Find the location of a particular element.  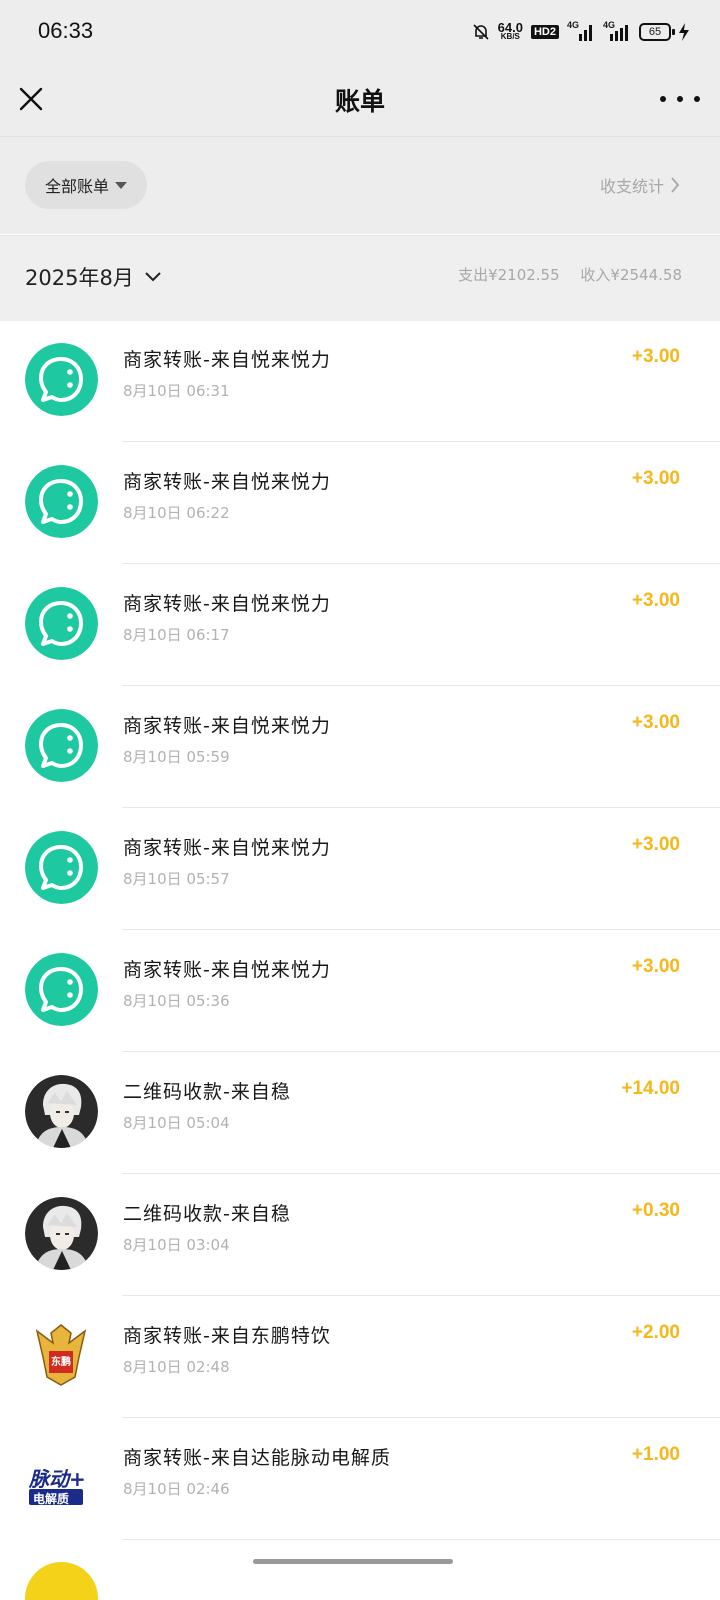

status-icons: 64.0 KB/S HD2 4G 4G 65 is located at coordinates (581, 32).